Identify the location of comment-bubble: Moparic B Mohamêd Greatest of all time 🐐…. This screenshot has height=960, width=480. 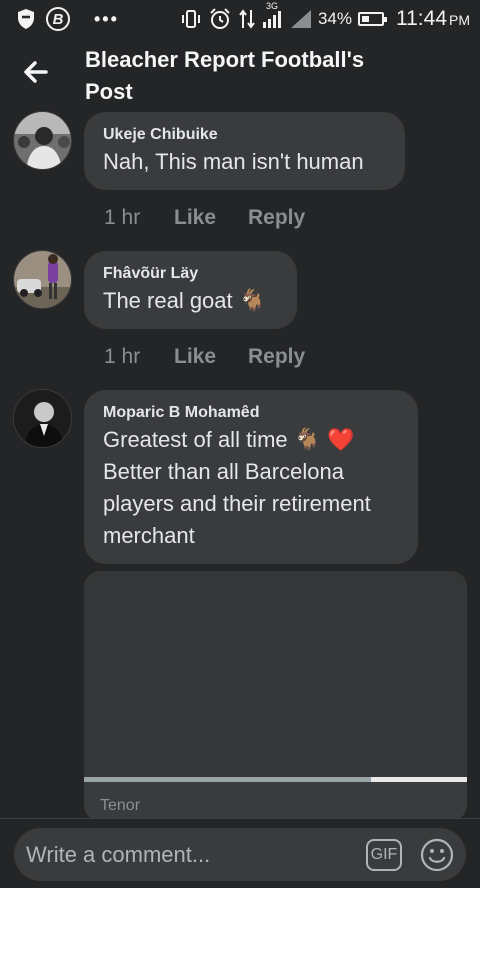
(251, 477).